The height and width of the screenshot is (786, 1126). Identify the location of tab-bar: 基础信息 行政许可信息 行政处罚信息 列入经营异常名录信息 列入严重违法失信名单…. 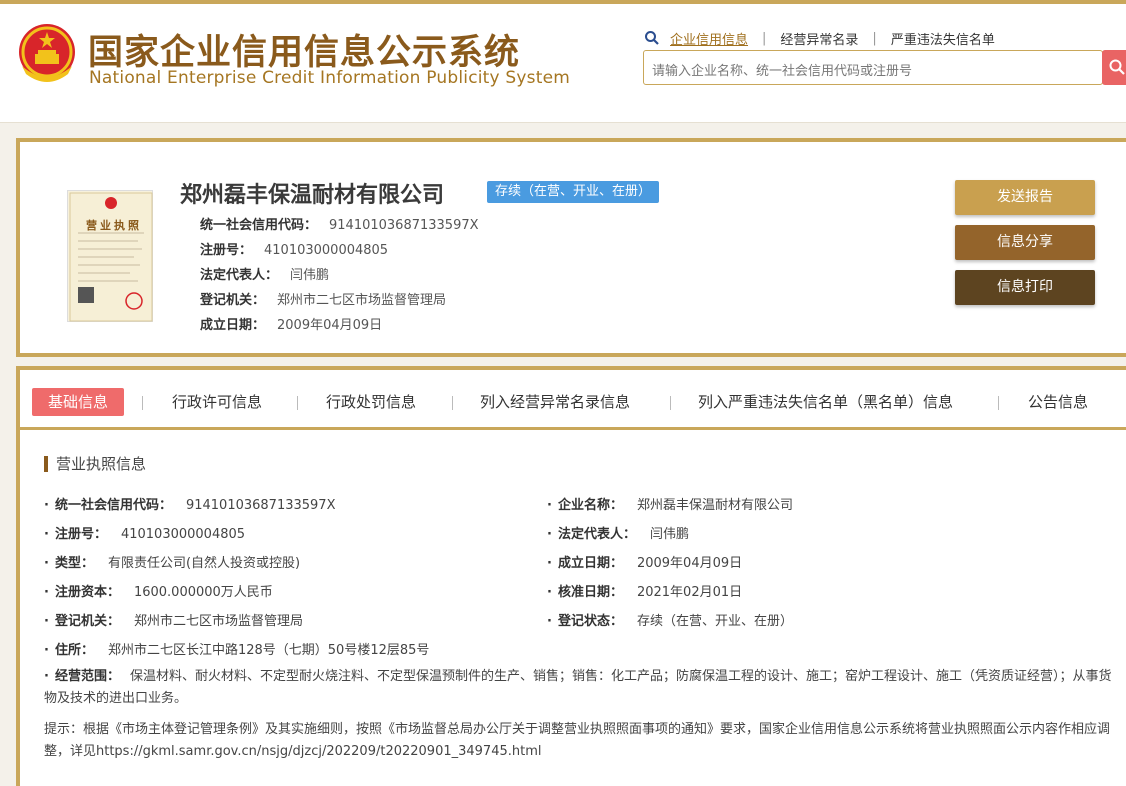
(573, 400).